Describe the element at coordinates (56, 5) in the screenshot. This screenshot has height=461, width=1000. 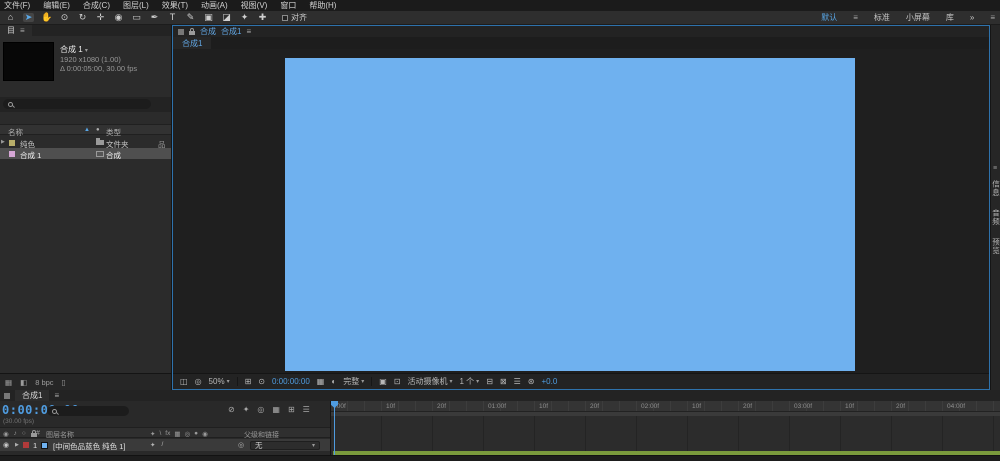
I see `menu-item: 编辑(E)` at that location.